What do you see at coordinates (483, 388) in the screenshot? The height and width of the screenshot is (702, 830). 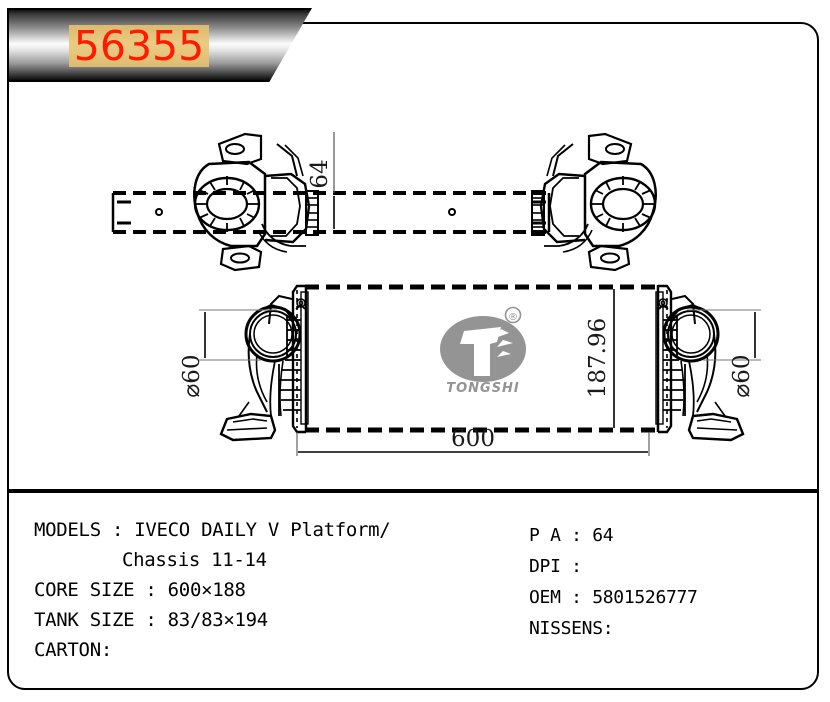 I see `brand-name-text: TONGSHI` at bounding box center [483, 388].